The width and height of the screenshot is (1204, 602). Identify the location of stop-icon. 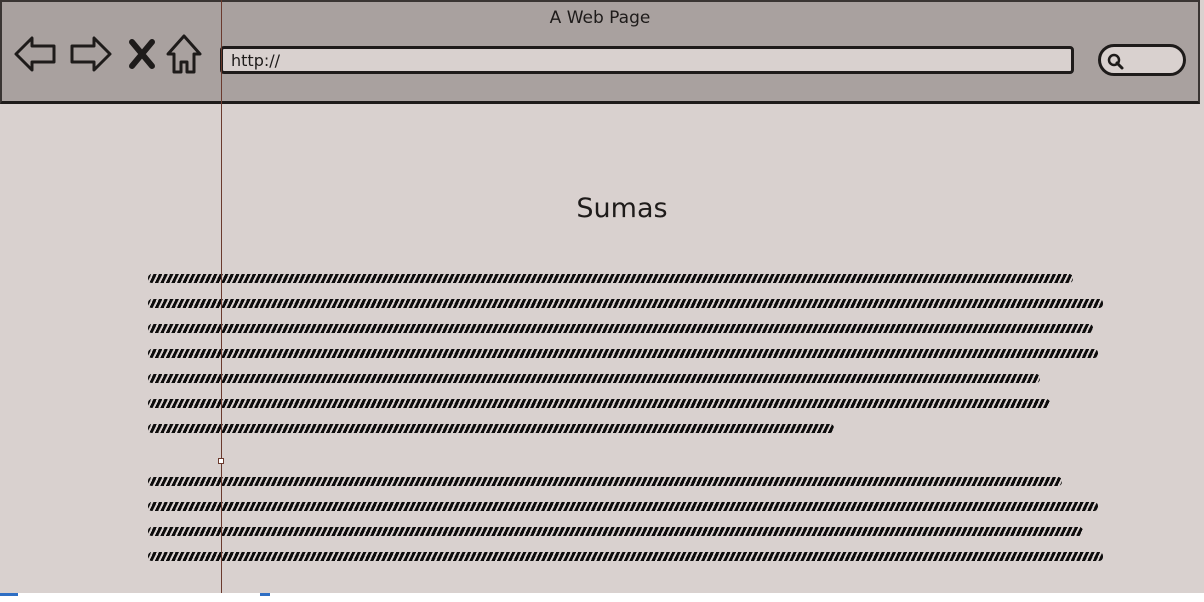
(142, 54).